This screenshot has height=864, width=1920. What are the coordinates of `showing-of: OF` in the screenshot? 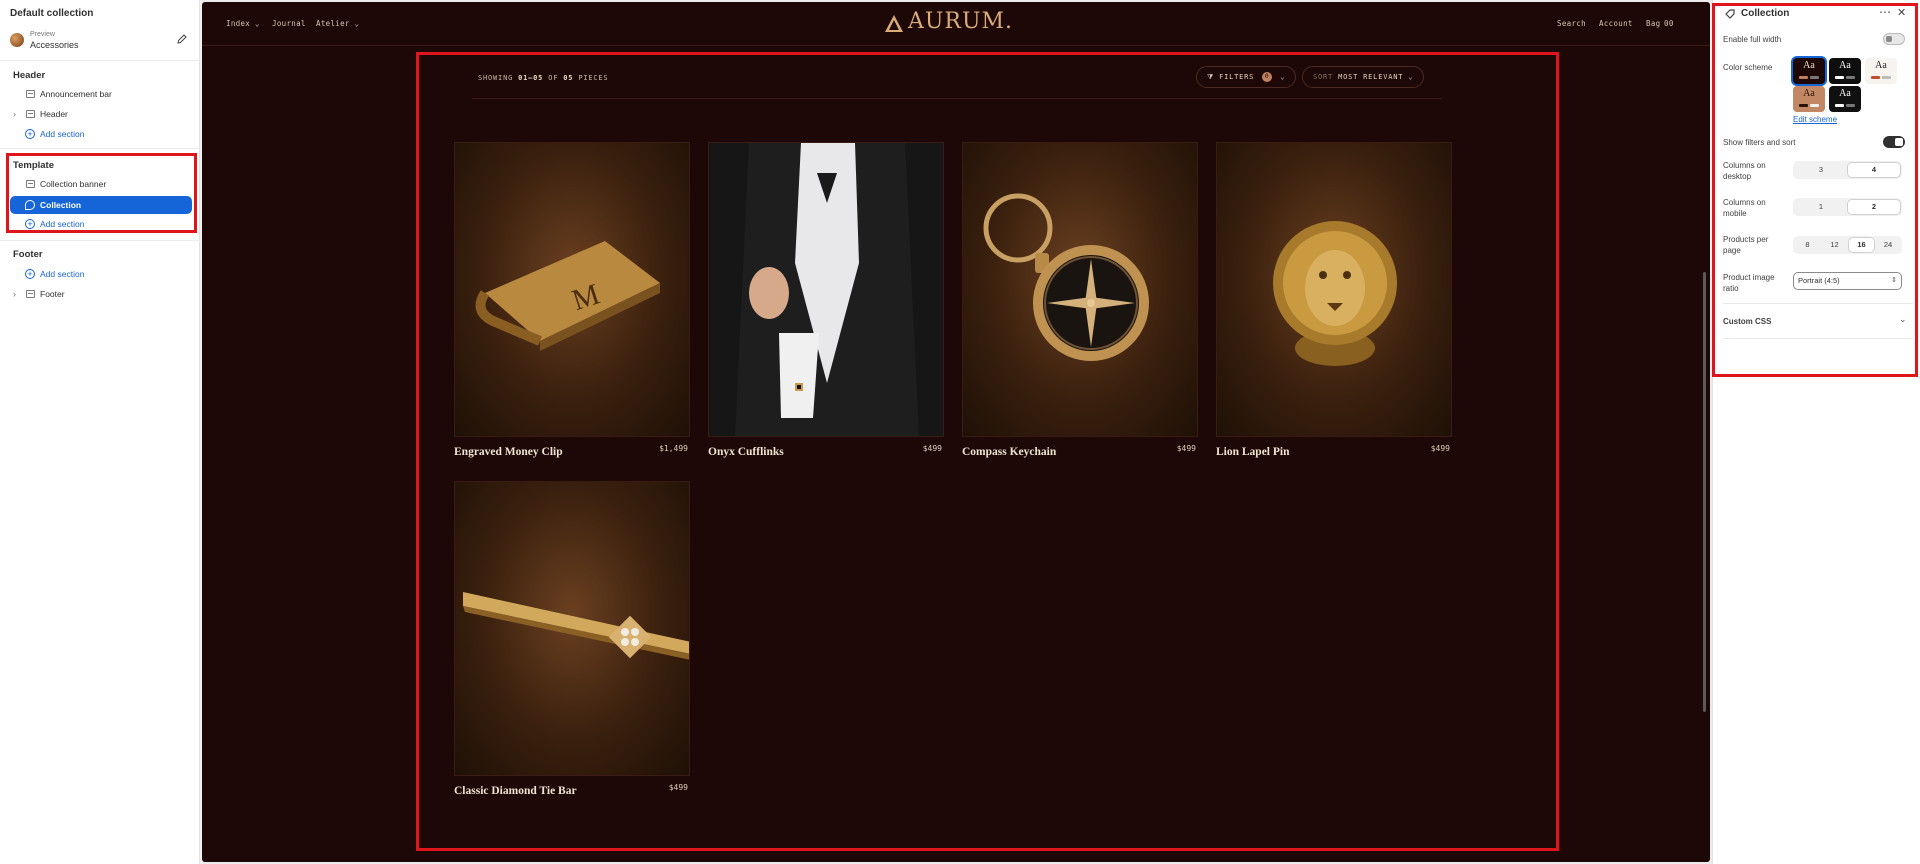 It's located at (553, 78).